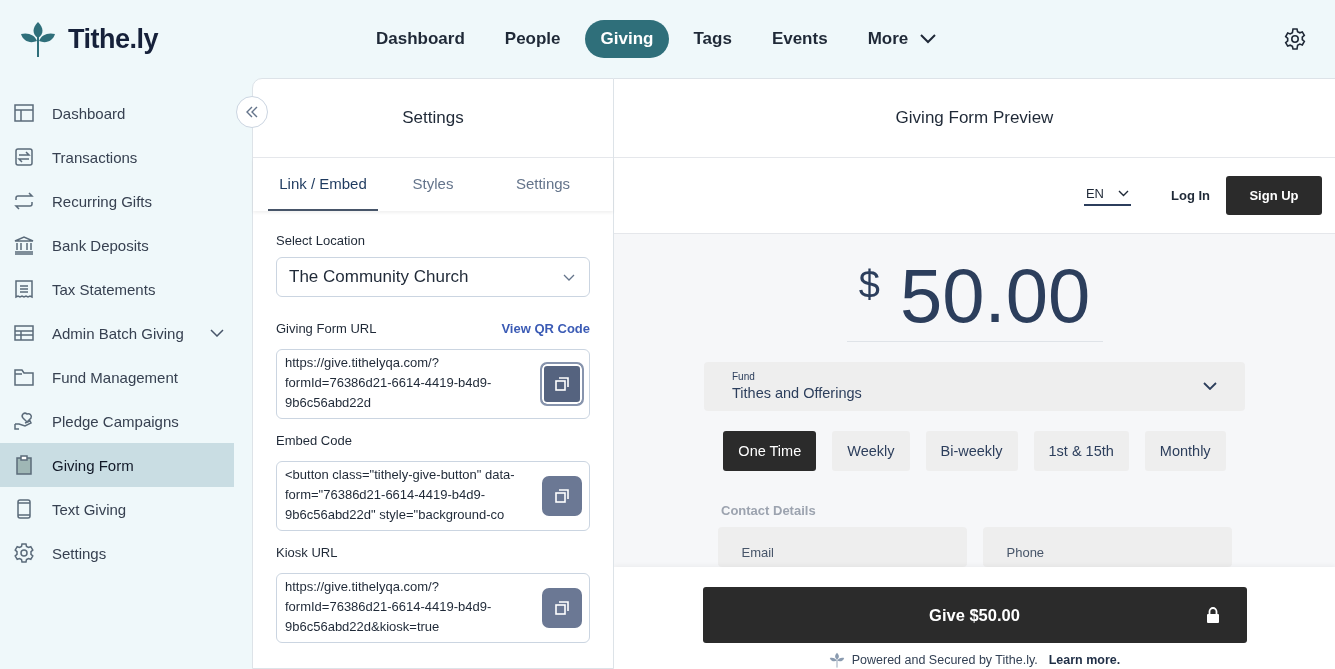 The width and height of the screenshot is (1335, 669). I want to click on frequency-option: One Time, so click(770, 451).